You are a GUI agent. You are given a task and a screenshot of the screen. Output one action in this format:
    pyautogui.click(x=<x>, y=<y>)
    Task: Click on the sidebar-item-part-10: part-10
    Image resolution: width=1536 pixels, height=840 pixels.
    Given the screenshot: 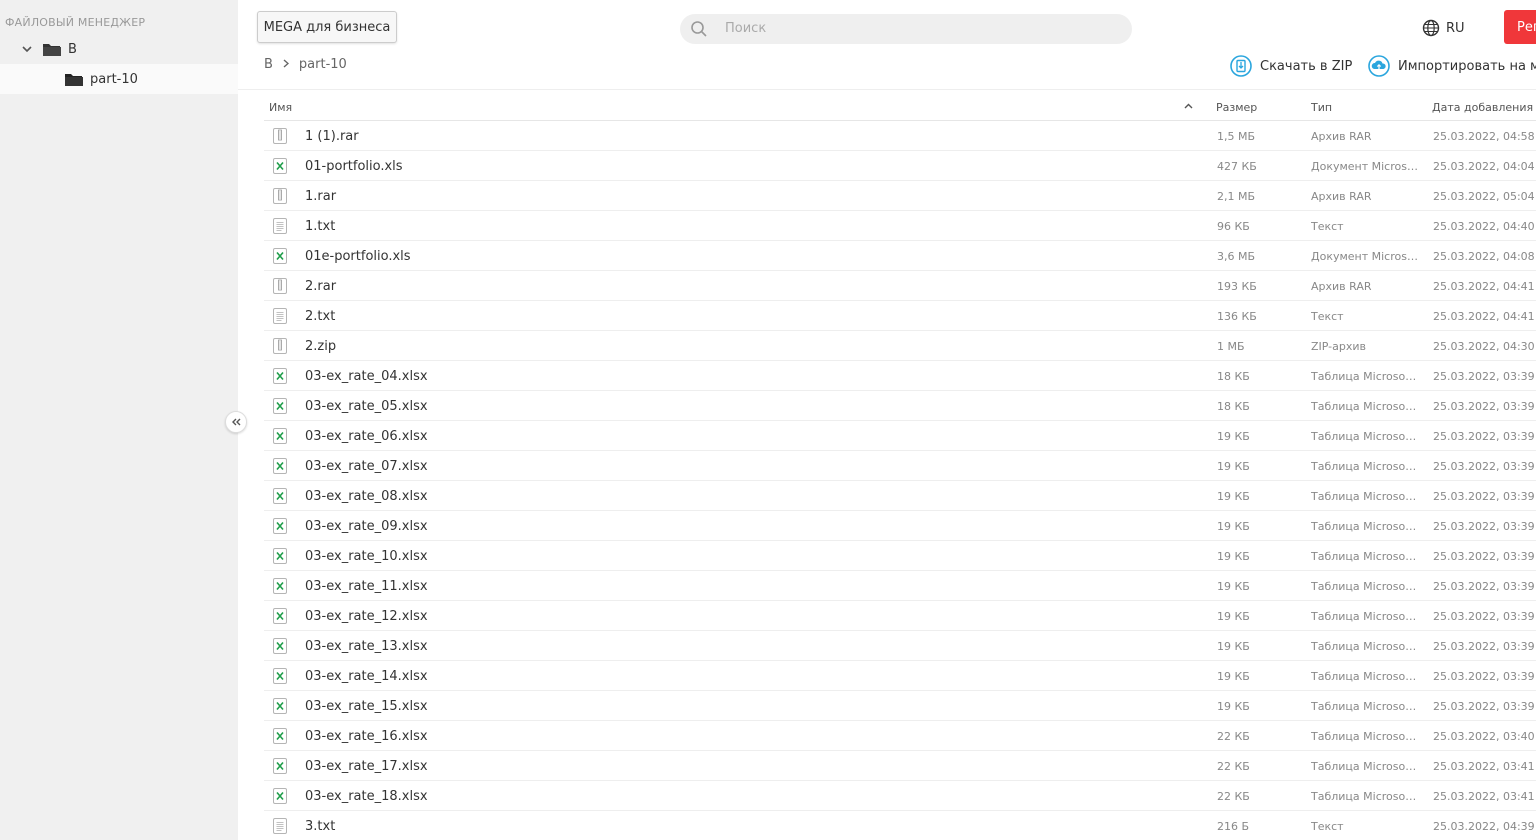 What is the action you would take?
    pyautogui.click(x=119, y=79)
    